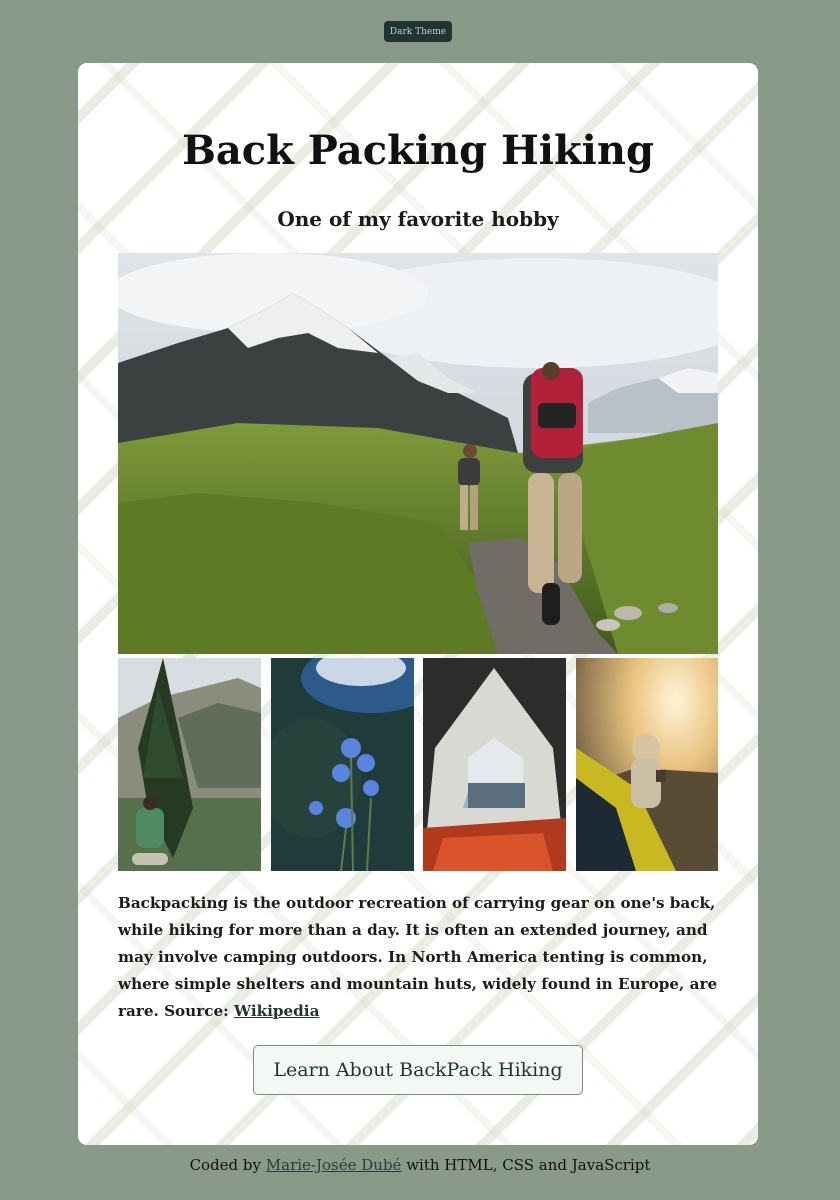 The height and width of the screenshot is (1200, 840). I want to click on page-subtitle: One of my favorite hobby, so click(418, 219).